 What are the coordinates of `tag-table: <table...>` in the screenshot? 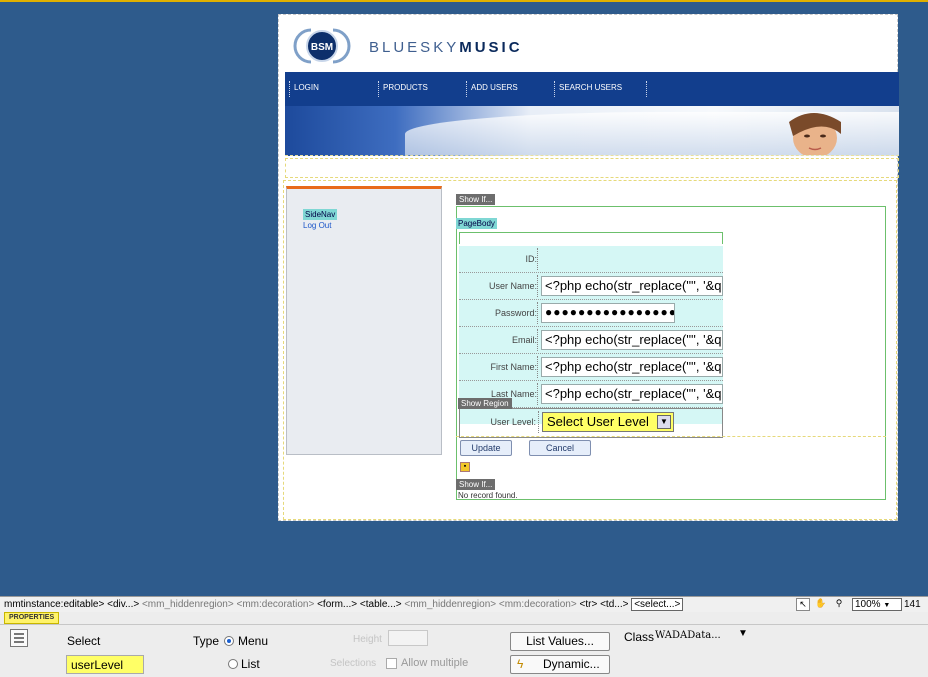 It's located at (381, 604).